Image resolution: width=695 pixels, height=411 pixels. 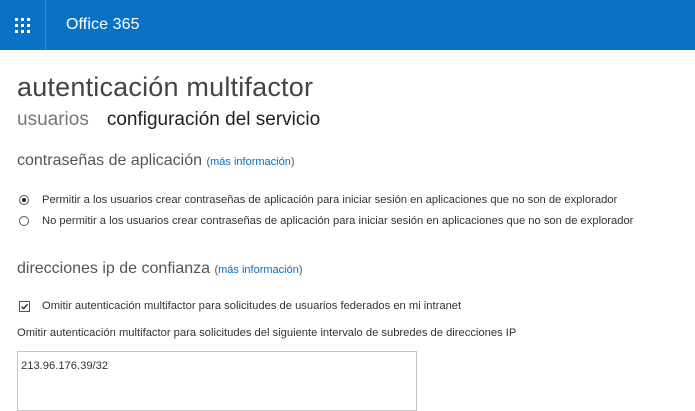 What do you see at coordinates (103, 25) in the screenshot?
I see `app-title: Office 365` at bounding box center [103, 25].